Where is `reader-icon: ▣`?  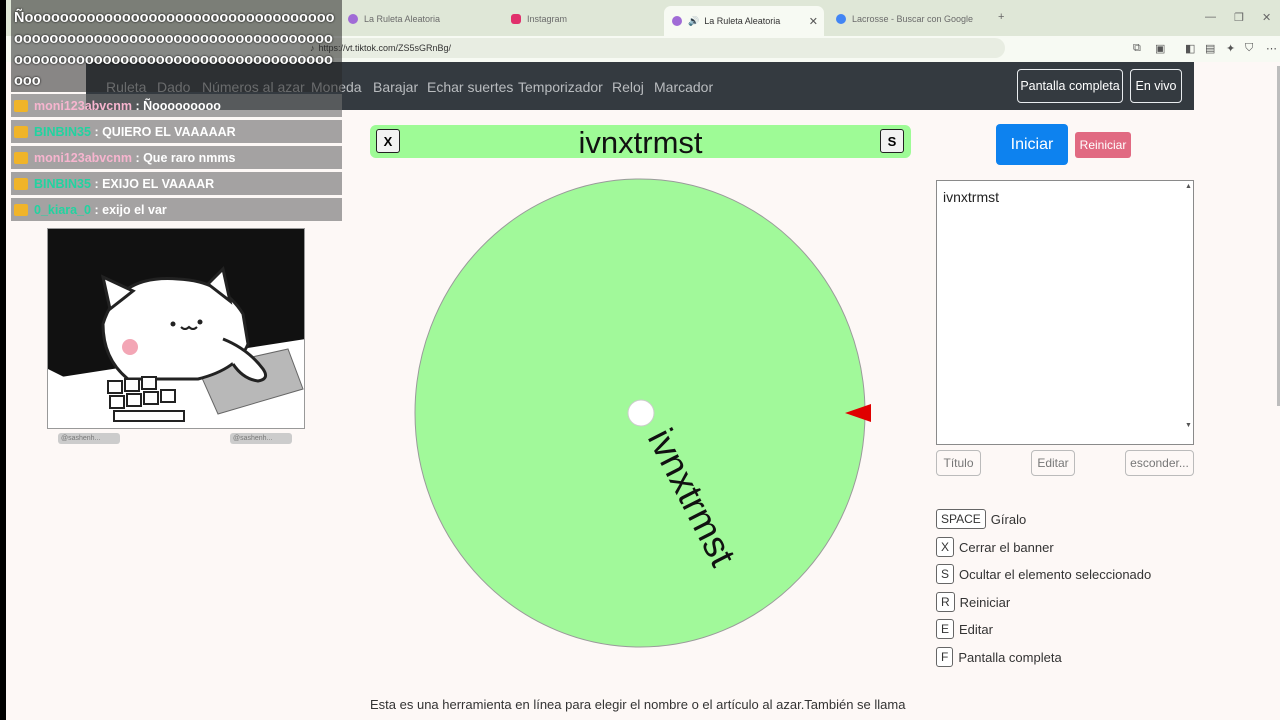 reader-icon: ▣ is located at coordinates (1160, 48).